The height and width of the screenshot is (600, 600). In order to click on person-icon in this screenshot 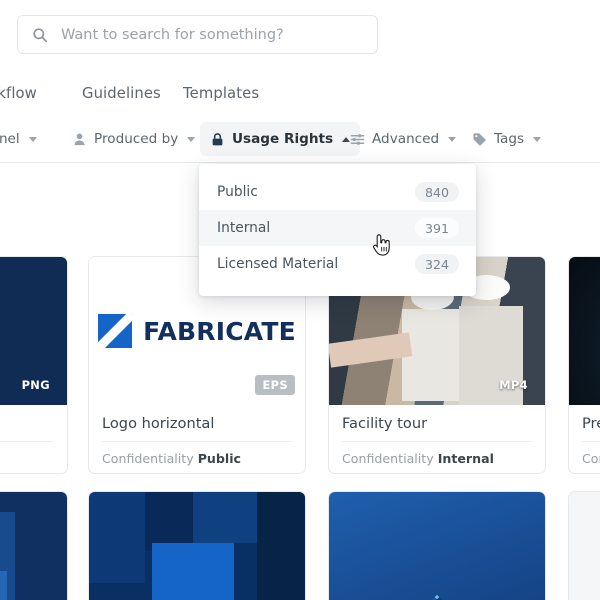, I will do `click(79, 139)`.